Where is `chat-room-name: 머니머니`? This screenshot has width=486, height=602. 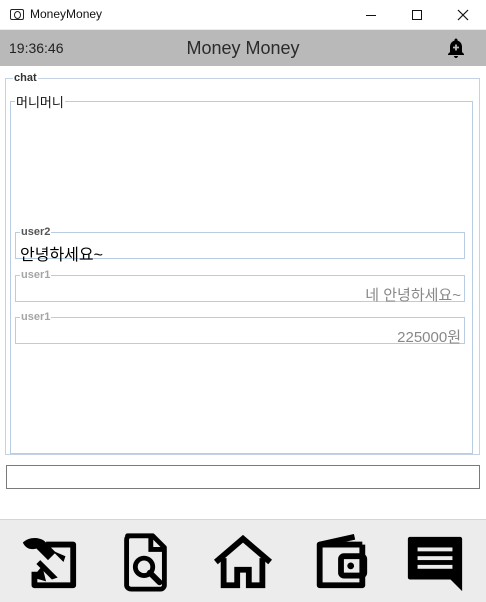 chat-room-name: 머니머니 is located at coordinates (40, 101).